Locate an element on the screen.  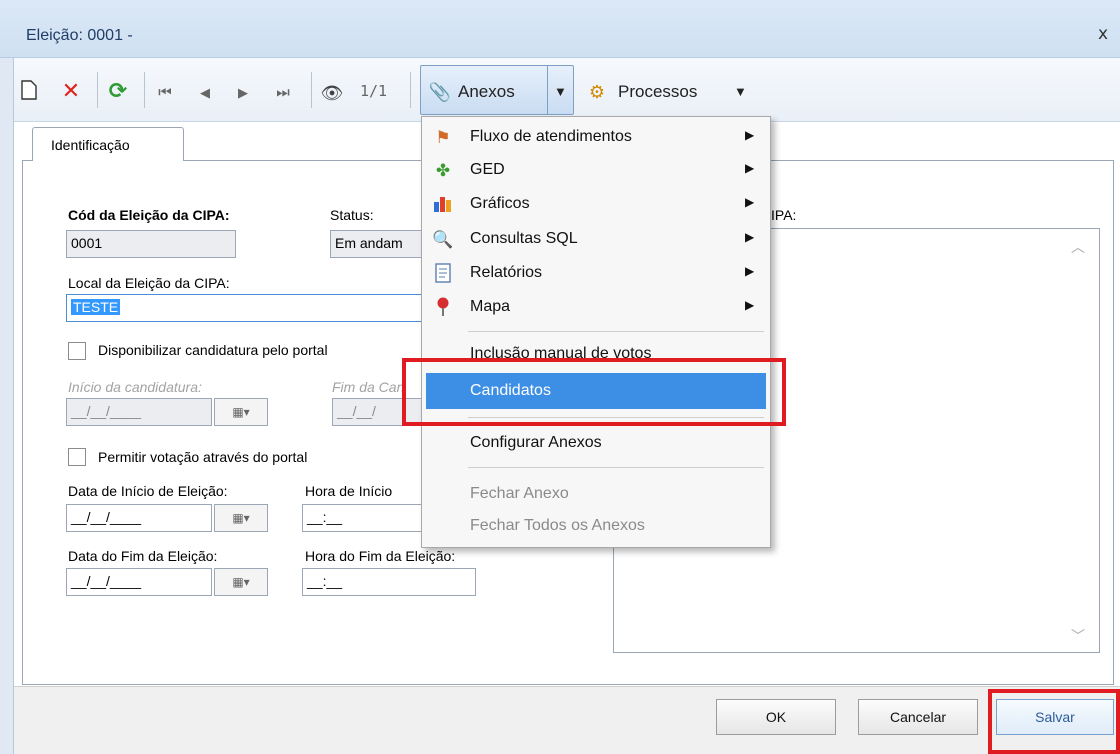
ged-icon: ✤ is located at coordinates (443, 170).